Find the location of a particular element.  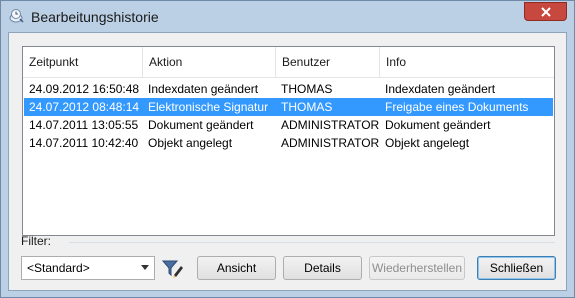

details-button: Details is located at coordinates (322, 268).